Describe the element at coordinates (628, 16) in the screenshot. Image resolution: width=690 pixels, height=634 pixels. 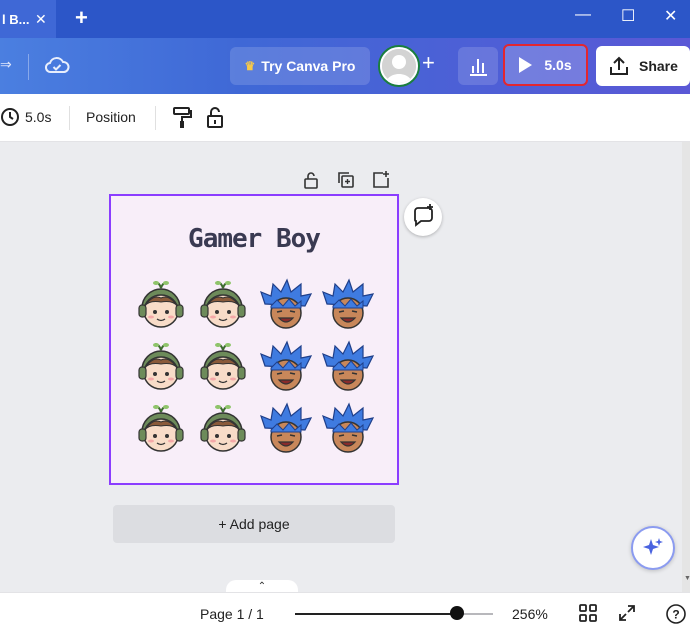
I see `maximize-button: ☐` at that location.